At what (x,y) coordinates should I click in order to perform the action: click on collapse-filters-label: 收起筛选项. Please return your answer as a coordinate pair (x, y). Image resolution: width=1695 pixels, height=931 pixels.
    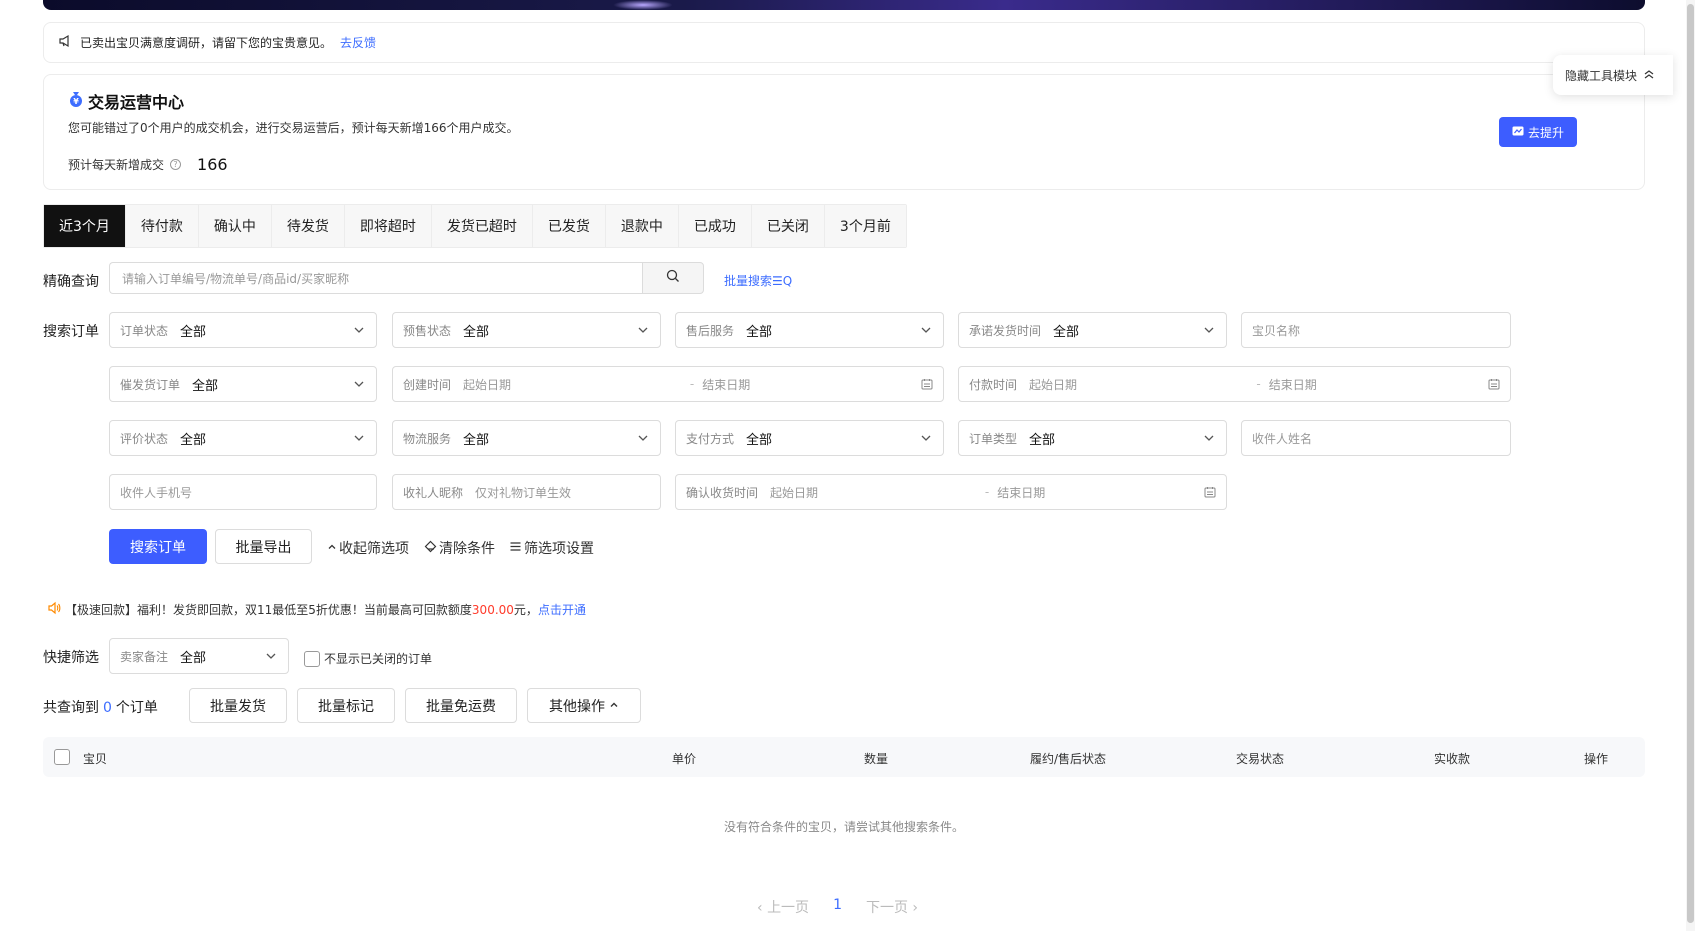
    Looking at the image, I should click on (374, 549).